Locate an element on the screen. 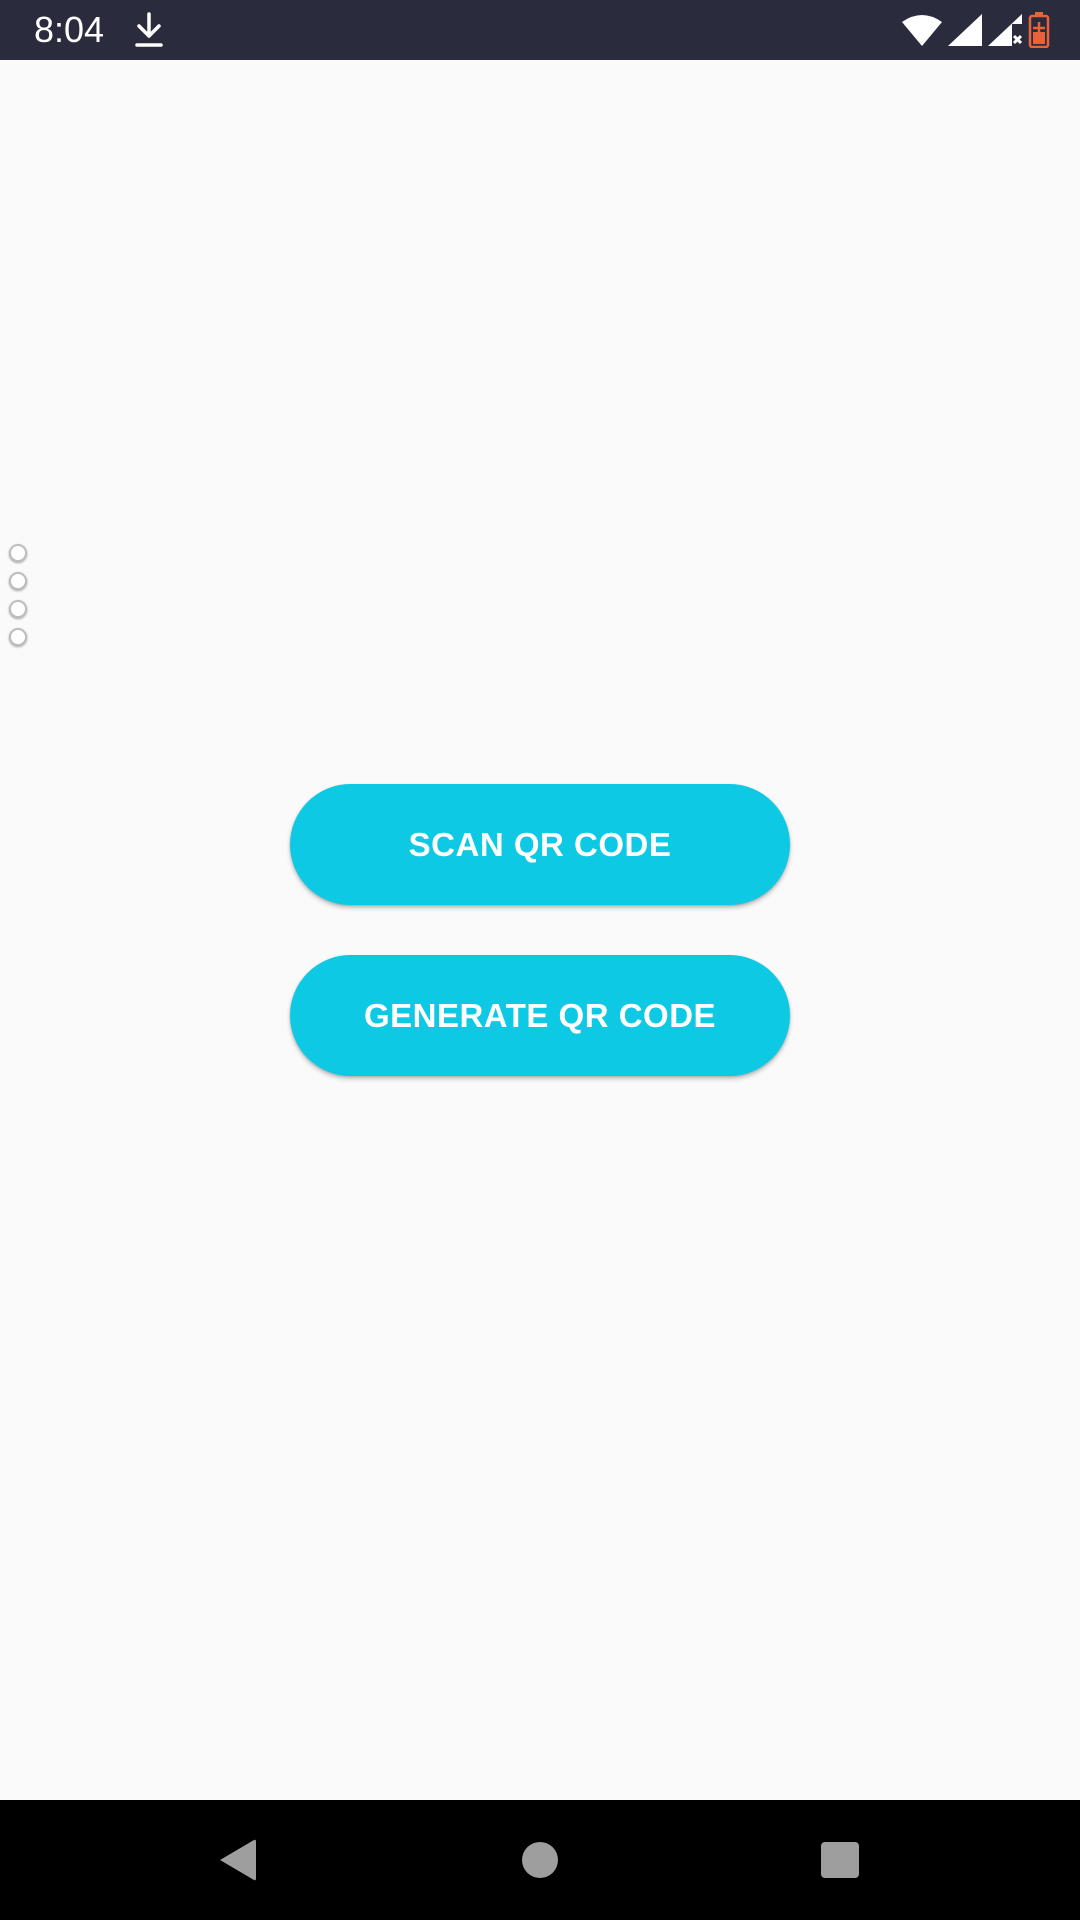  home-icon is located at coordinates (540, 1860).